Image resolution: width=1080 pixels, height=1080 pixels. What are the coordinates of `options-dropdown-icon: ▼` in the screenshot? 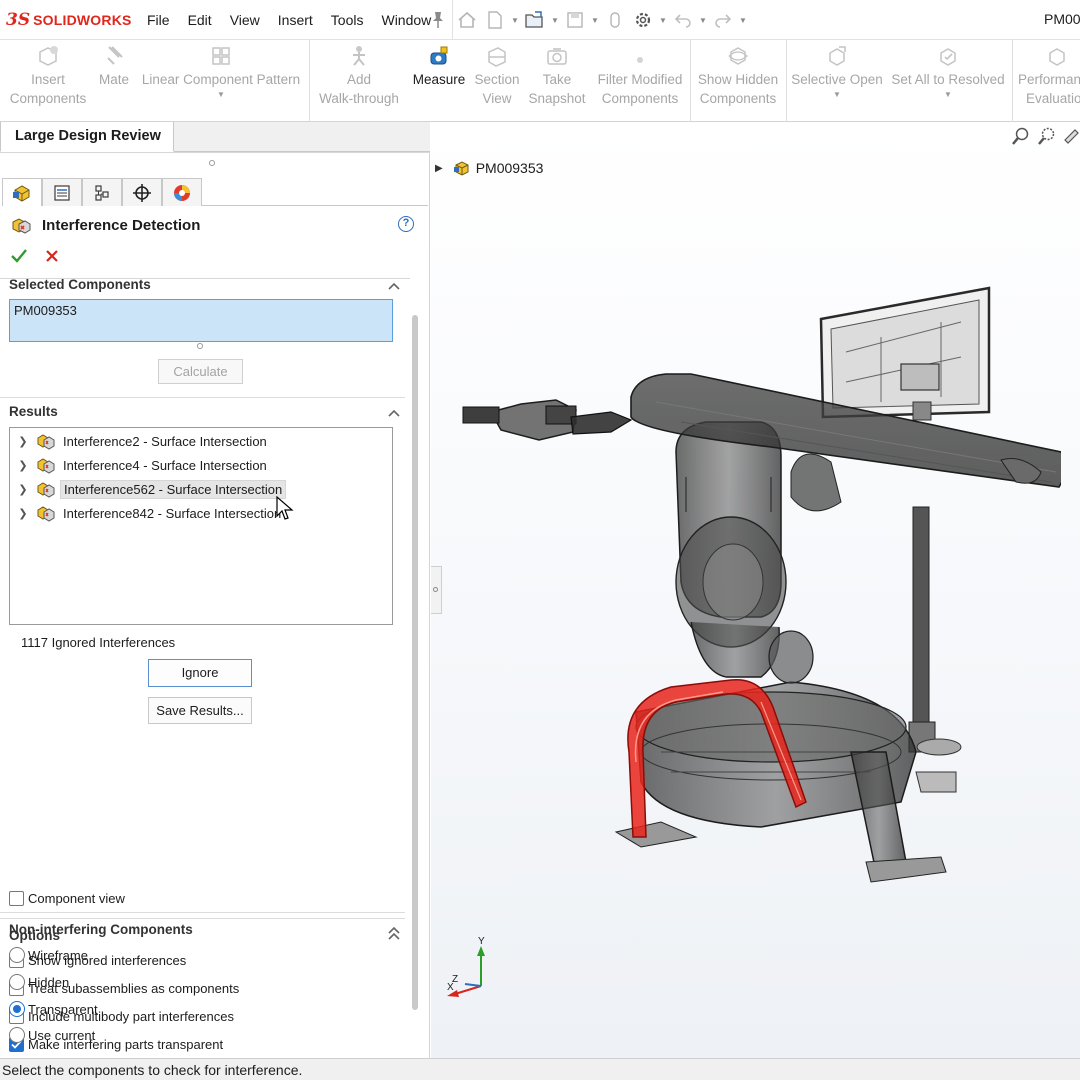 It's located at (663, 20).